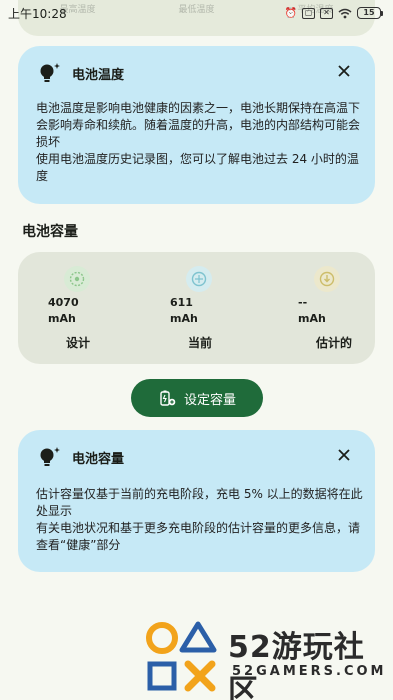  I want to click on set-capacity-label: 设定容量, so click(209, 400).